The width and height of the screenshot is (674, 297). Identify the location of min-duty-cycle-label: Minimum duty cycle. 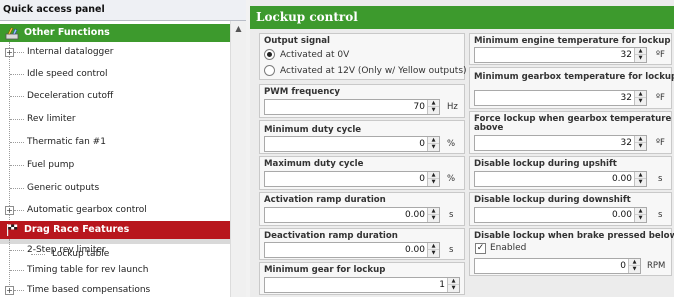
(313, 130).